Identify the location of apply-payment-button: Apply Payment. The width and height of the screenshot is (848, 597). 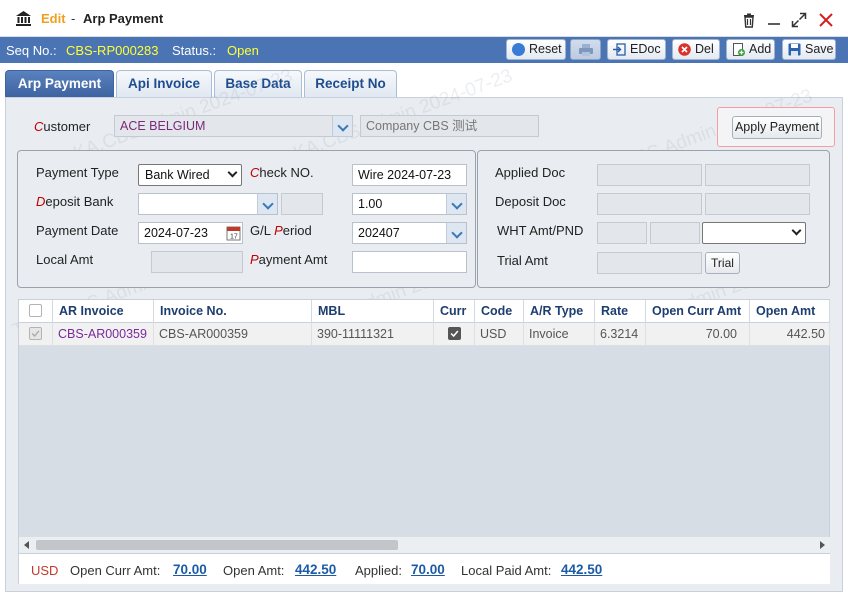
(777, 127).